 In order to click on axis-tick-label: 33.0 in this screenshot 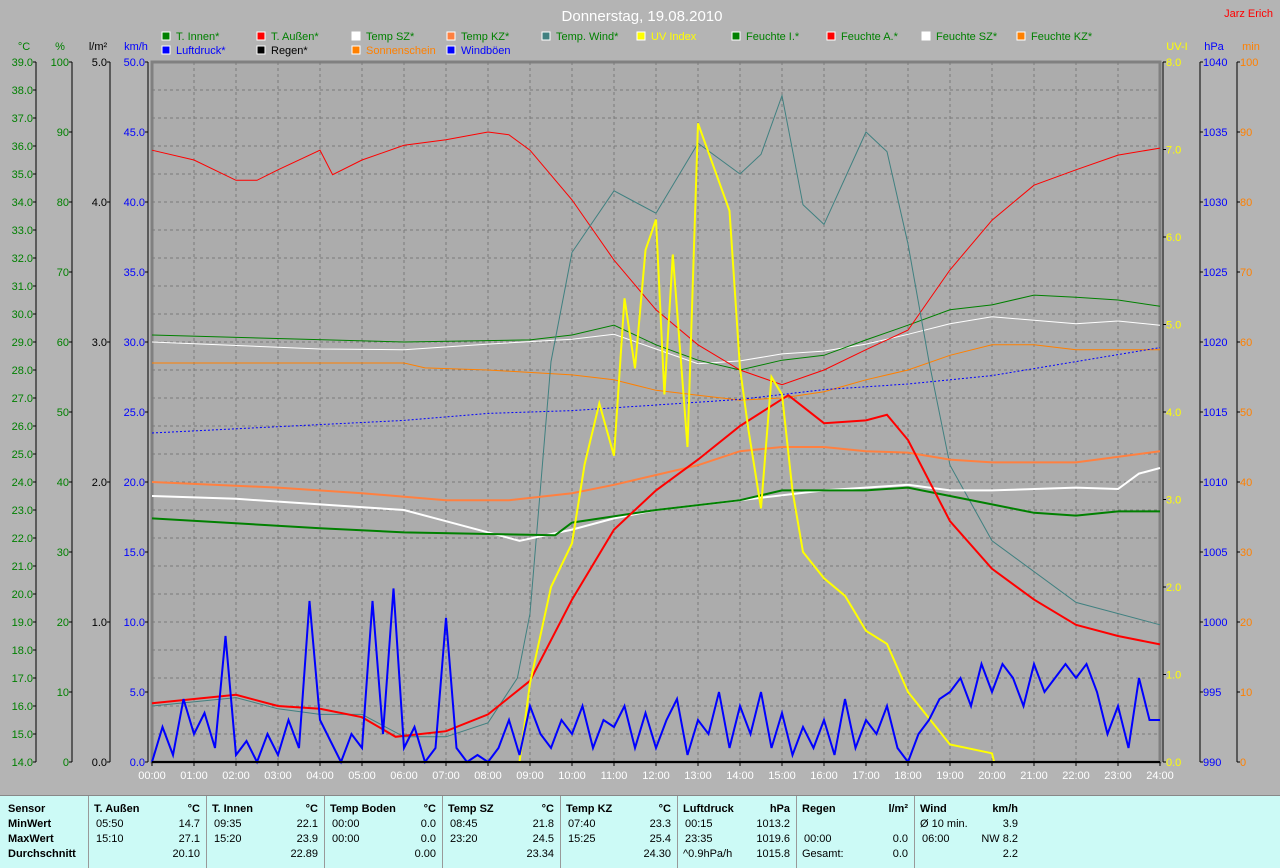, I will do `click(22, 231)`.